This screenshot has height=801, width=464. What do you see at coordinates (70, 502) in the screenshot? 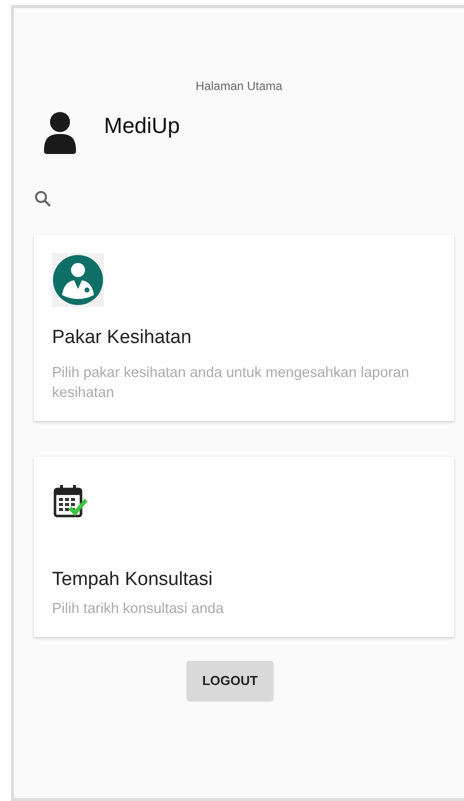
I see `calendar-check-icon` at bounding box center [70, 502].